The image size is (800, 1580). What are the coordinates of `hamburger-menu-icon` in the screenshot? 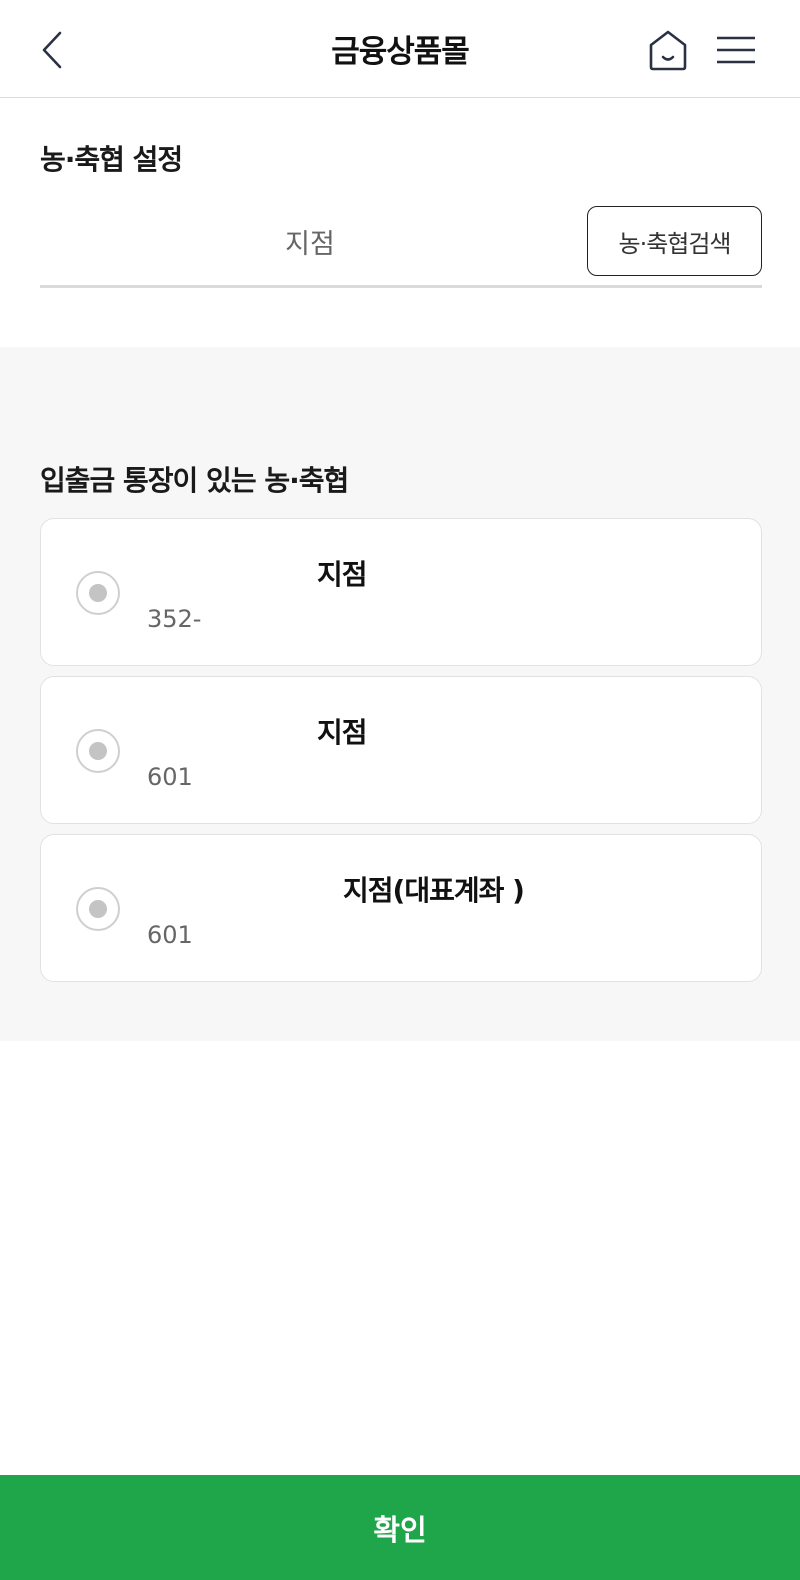 It's located at (736, 50).